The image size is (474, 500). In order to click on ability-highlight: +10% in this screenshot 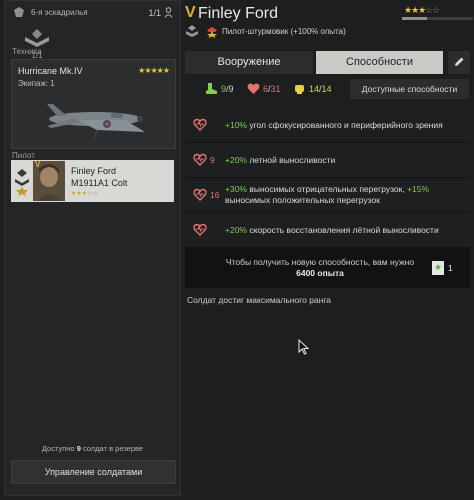, I will do `click(236, 125)`.